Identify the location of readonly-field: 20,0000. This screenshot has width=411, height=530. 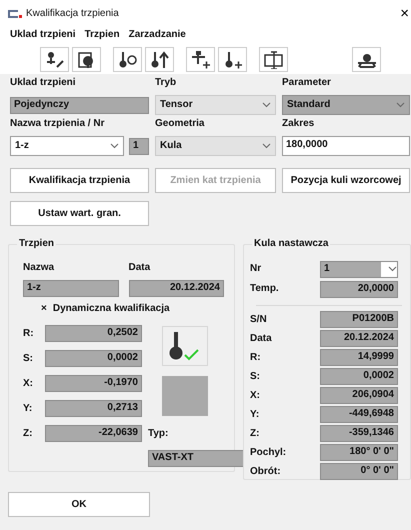
(359, 289).